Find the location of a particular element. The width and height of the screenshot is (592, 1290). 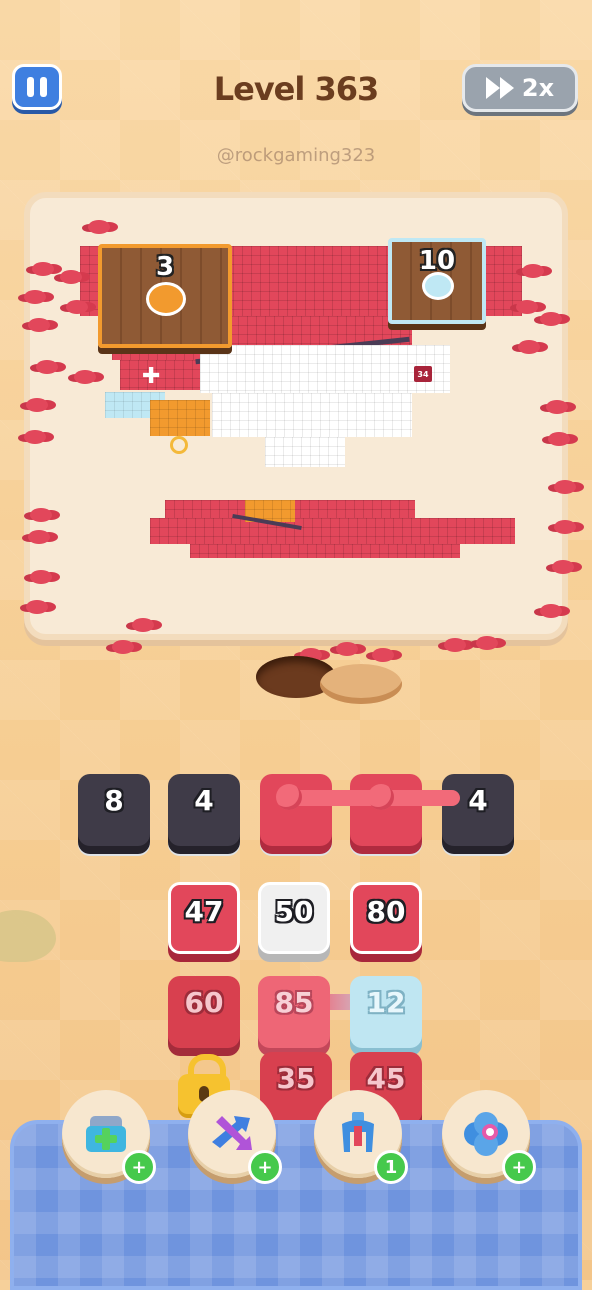

crate-count: 3 is located at coordinates (165, 267).